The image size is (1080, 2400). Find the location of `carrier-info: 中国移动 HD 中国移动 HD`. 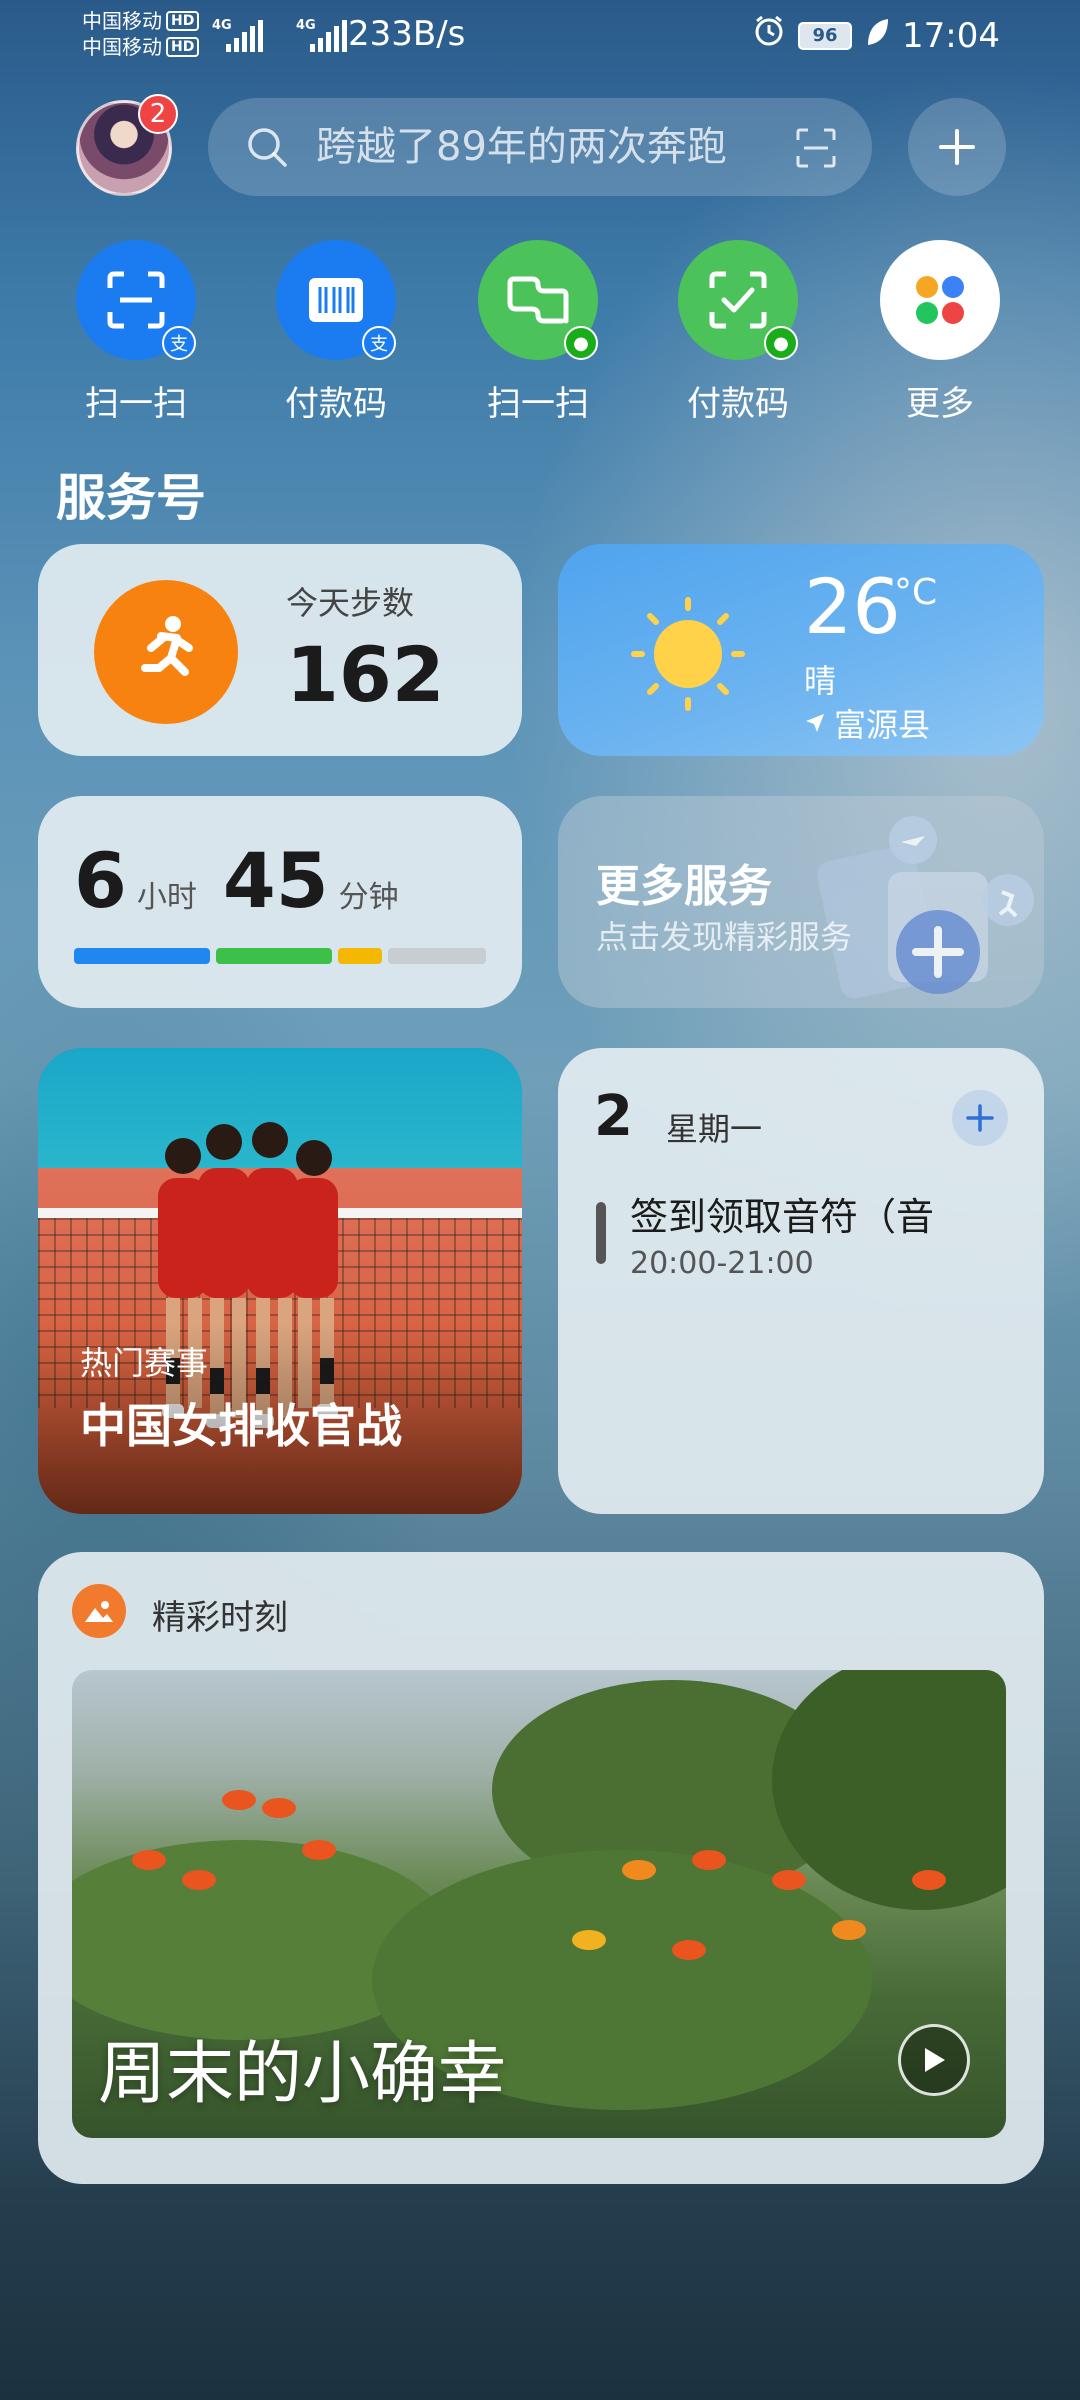

carrier-info: 中国移动 HD 中国移动 HD is located at coordinates (141, 34).